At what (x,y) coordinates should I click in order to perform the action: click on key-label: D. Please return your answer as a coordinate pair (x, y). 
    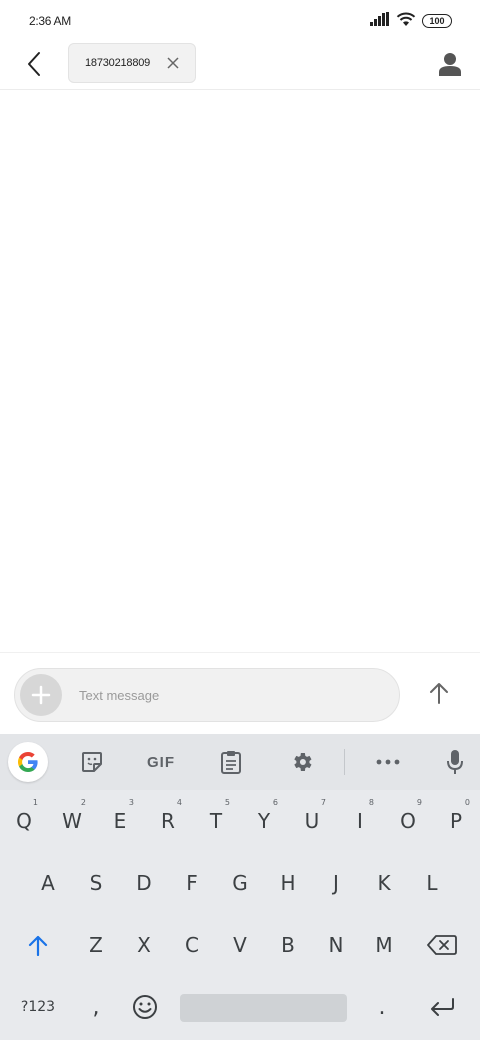
    Looking at the image, I should click on (144, 883).